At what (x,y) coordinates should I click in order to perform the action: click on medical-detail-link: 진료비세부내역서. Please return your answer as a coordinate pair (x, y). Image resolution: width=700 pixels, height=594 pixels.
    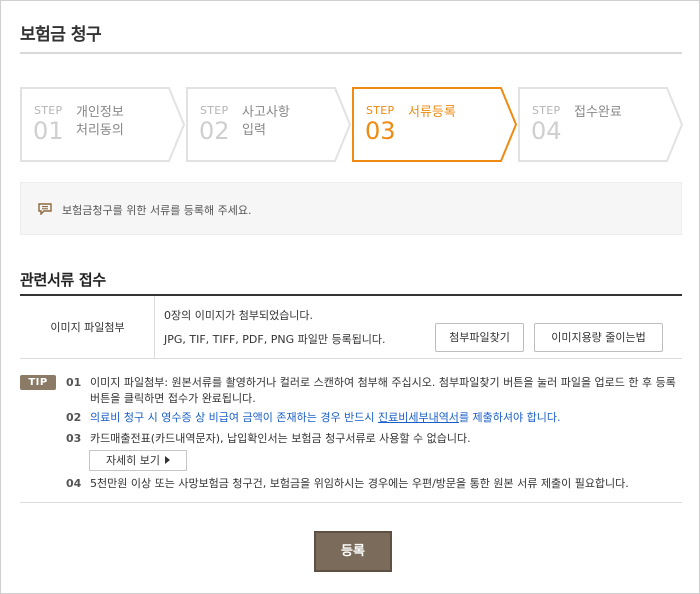
    Looking at the image, I should click on (418, 417).